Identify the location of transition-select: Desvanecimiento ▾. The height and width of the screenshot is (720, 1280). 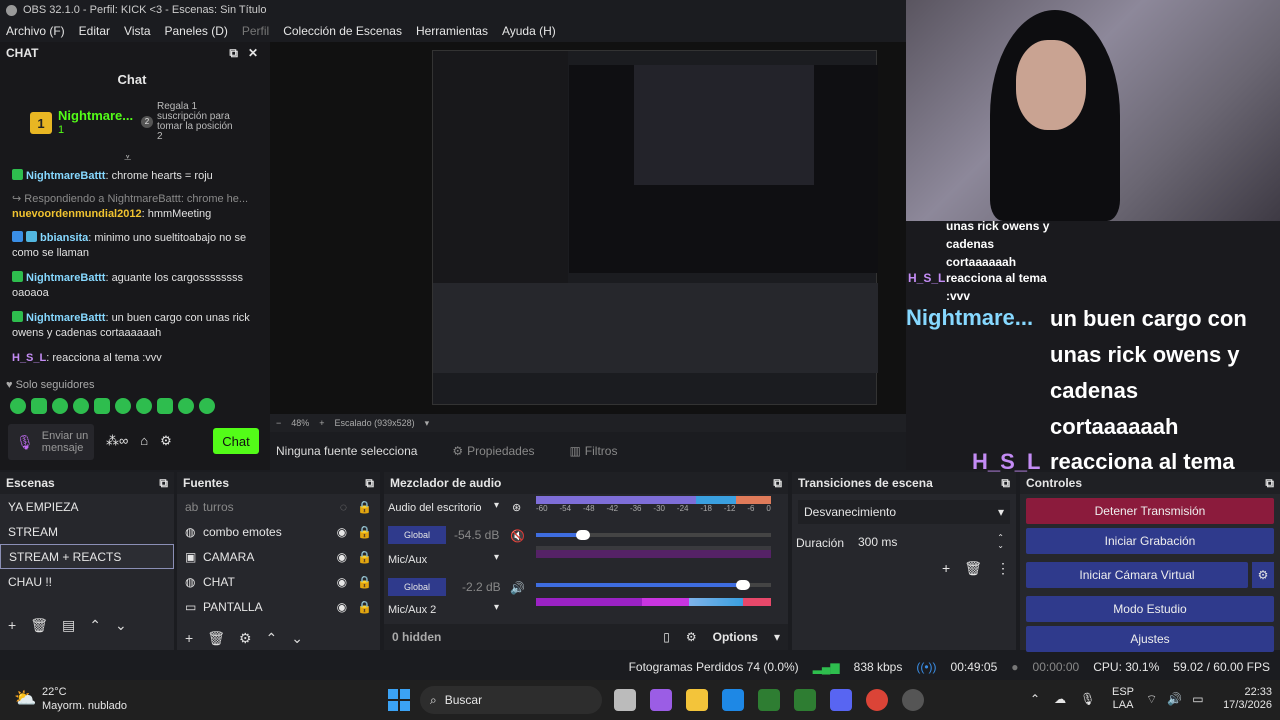
(904, 512).